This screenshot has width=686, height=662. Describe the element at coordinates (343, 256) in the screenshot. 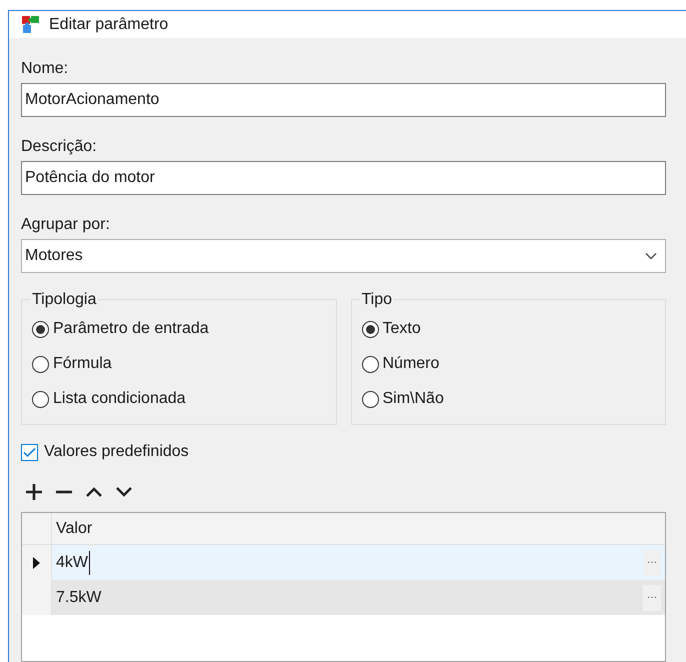

I see `dropdown: Motores` at that location.